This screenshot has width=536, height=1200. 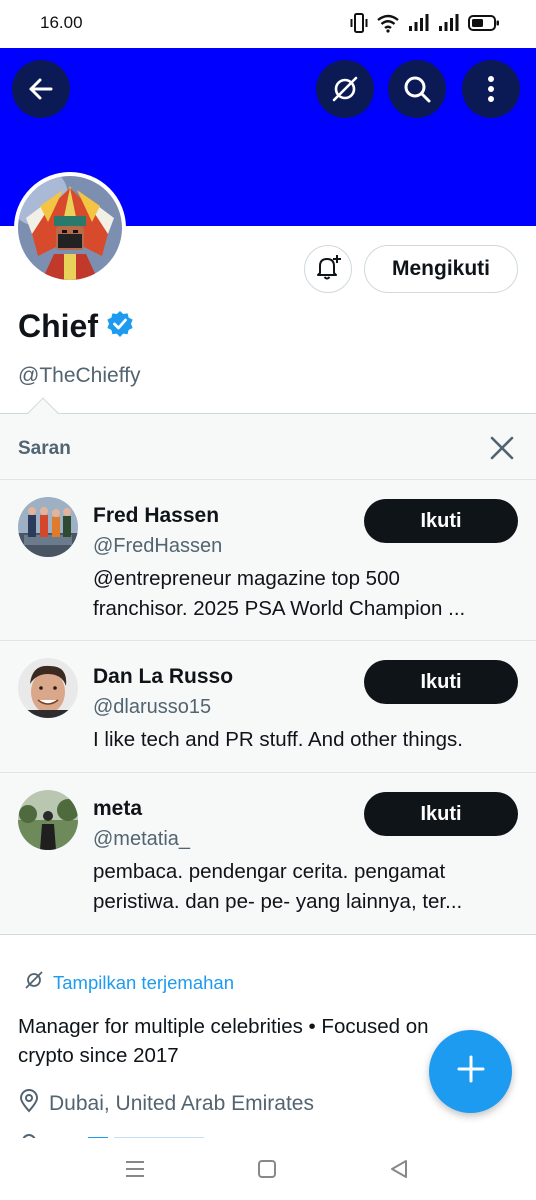 I want to click on suggestion-handle: @FredHassen, so click(x=158, y=546).